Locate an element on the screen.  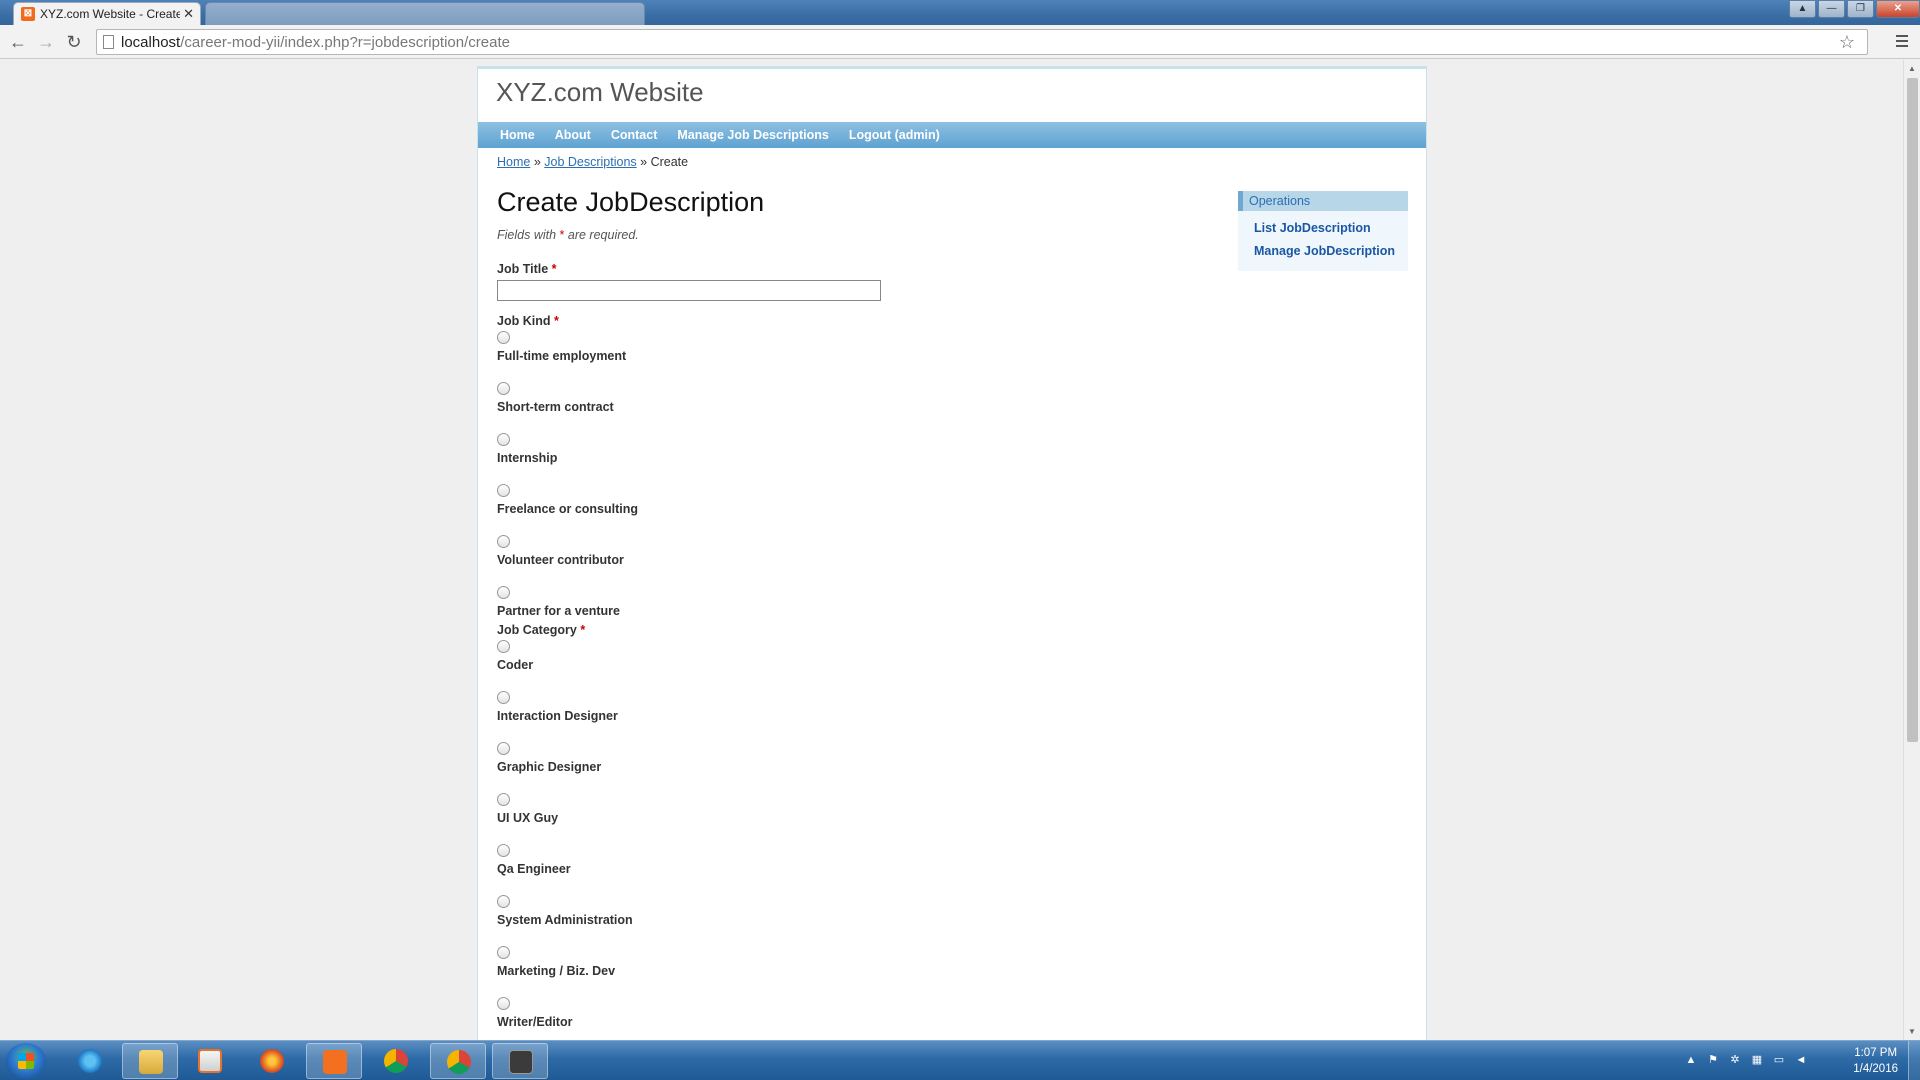
radio-option: Freelance or consulting is located at coordinates (847, 509).